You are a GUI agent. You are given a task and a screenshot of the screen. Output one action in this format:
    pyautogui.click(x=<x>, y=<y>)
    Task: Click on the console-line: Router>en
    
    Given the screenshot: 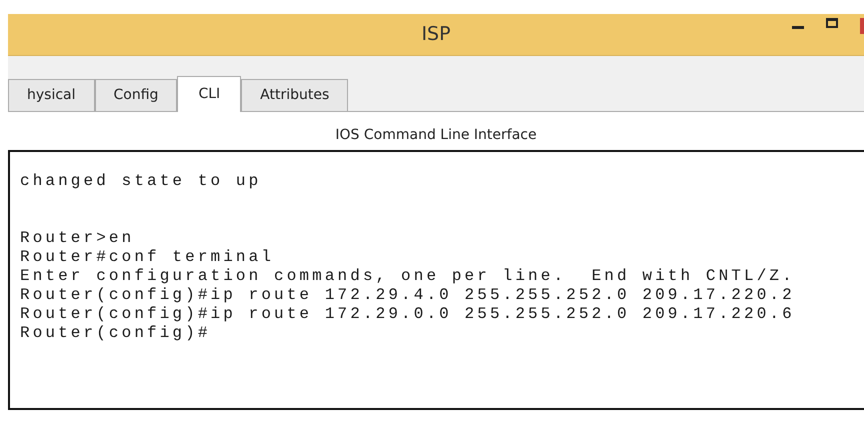 What is the action you would take?
    pyautogui.click(x=78, y=238)
    